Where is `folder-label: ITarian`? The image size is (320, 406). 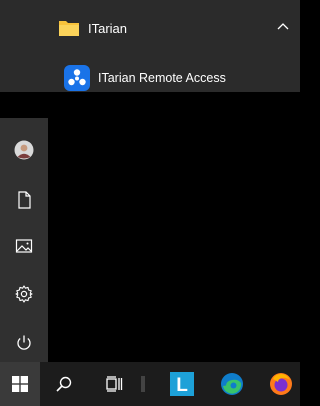 folder-label: ITarian is located at coordinates (108, 28).